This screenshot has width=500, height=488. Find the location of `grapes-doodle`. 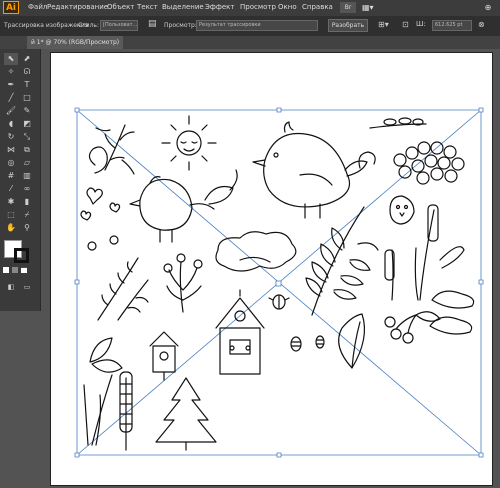

grapes-doodle is located at coordinates (429, 163).